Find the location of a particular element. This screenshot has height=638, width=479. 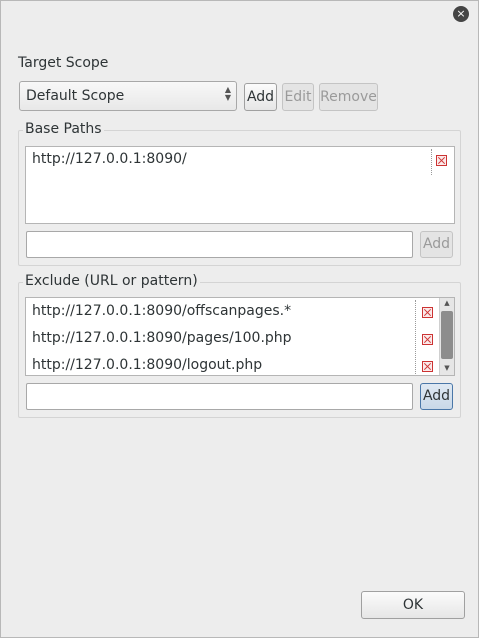

scroll-thumb is located at coordinates (447, 335).